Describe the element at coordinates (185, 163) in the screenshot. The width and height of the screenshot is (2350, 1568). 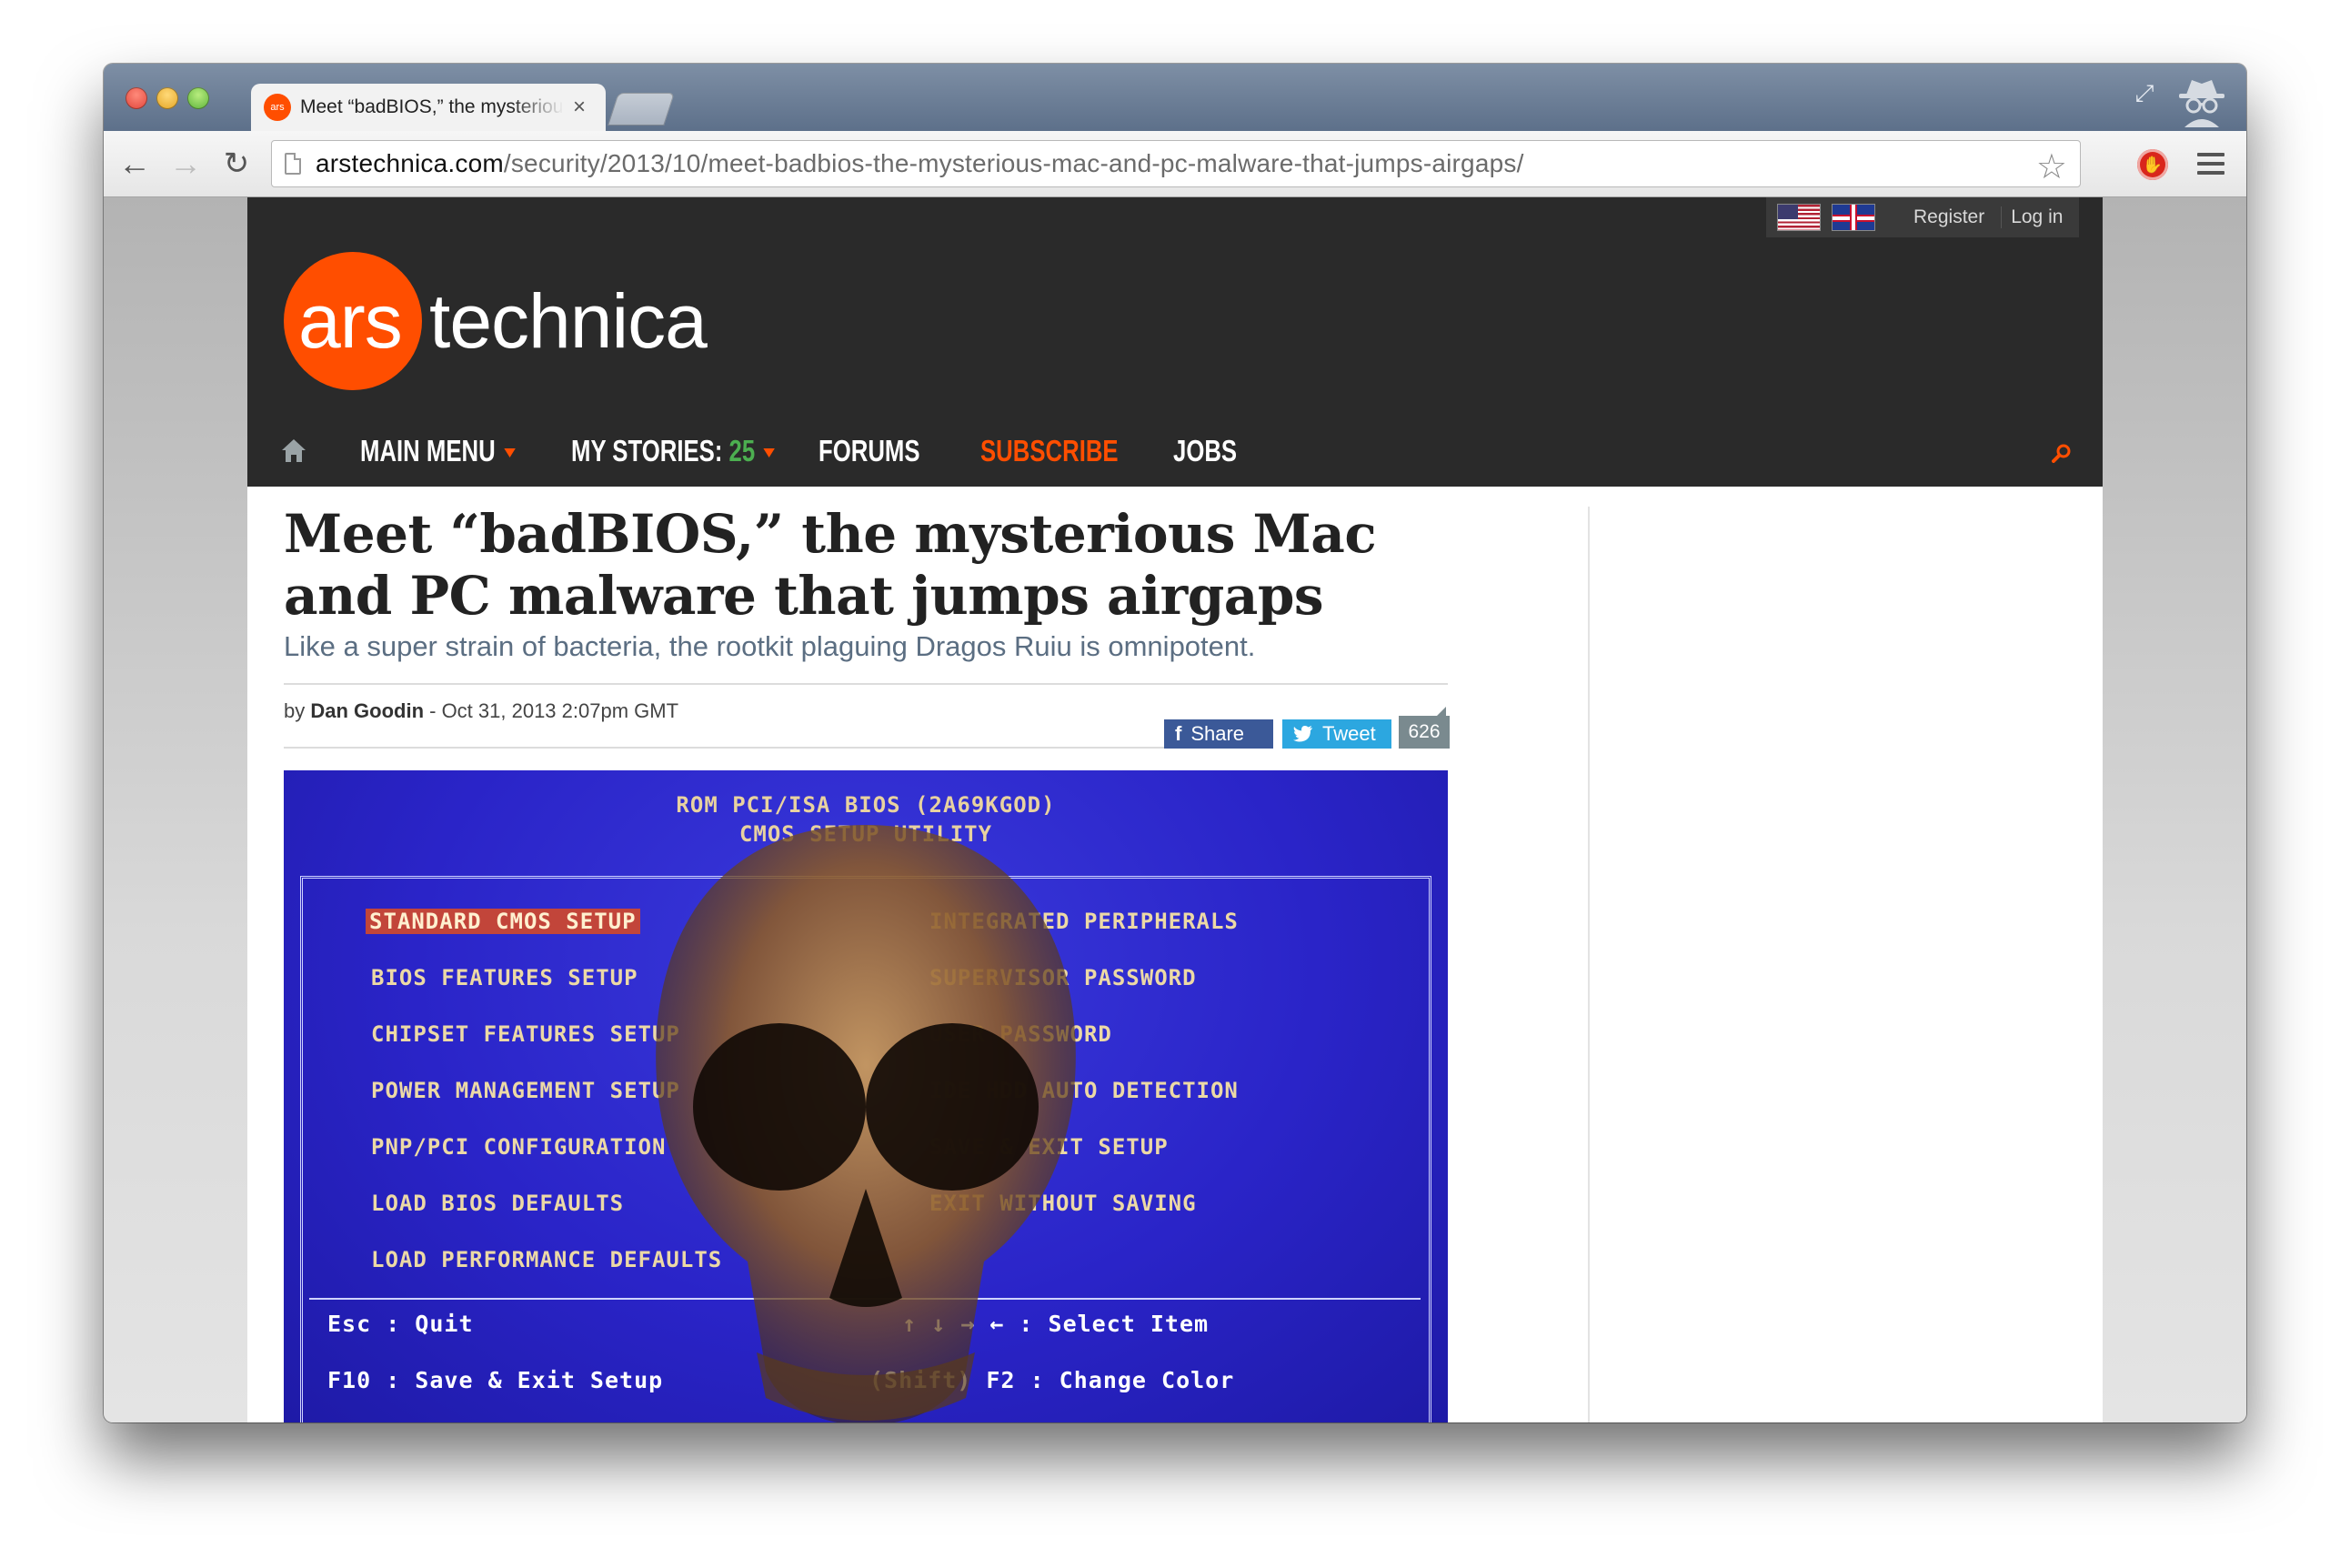
I see `forward-arrow-icon: →` at that location.